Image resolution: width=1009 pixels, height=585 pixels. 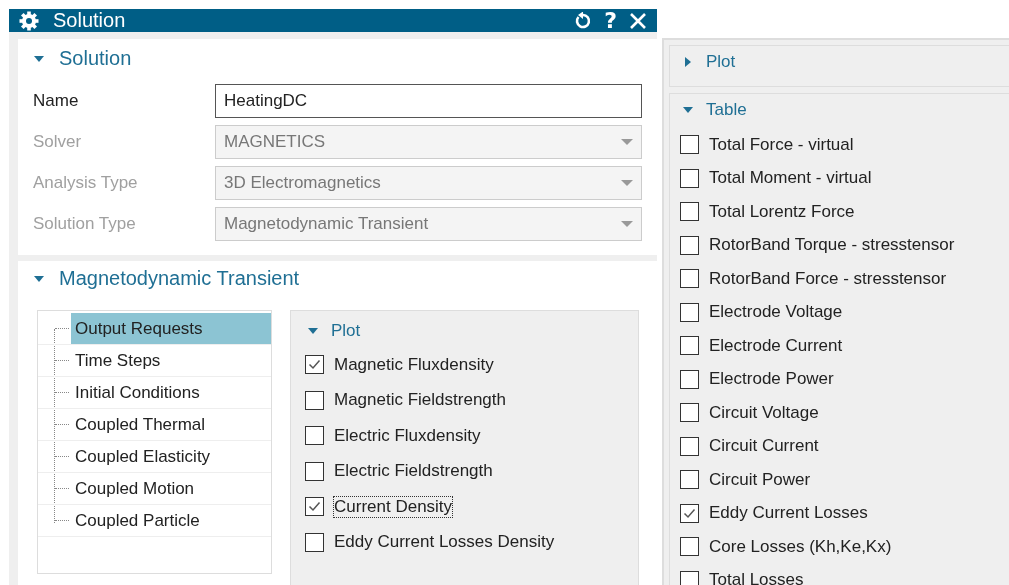 I want to click on checkbox-label: Electric Fieldstrength, so click(x=413, y=471).